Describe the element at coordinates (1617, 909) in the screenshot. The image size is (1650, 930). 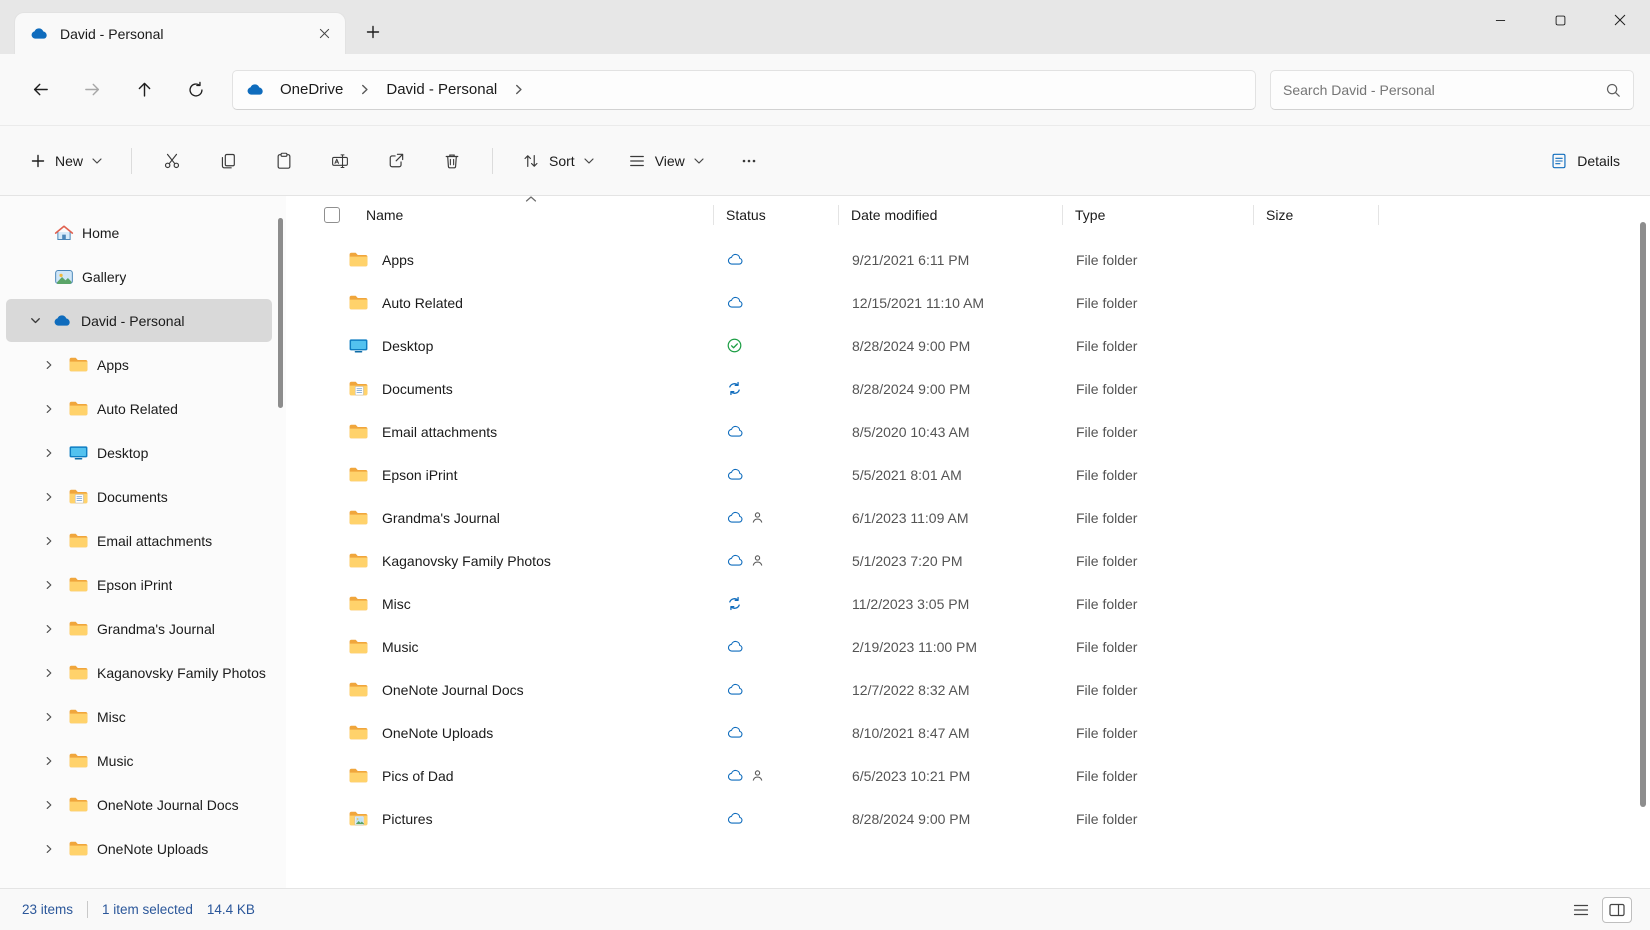
I see `details-pane-toggle-button` at that location.